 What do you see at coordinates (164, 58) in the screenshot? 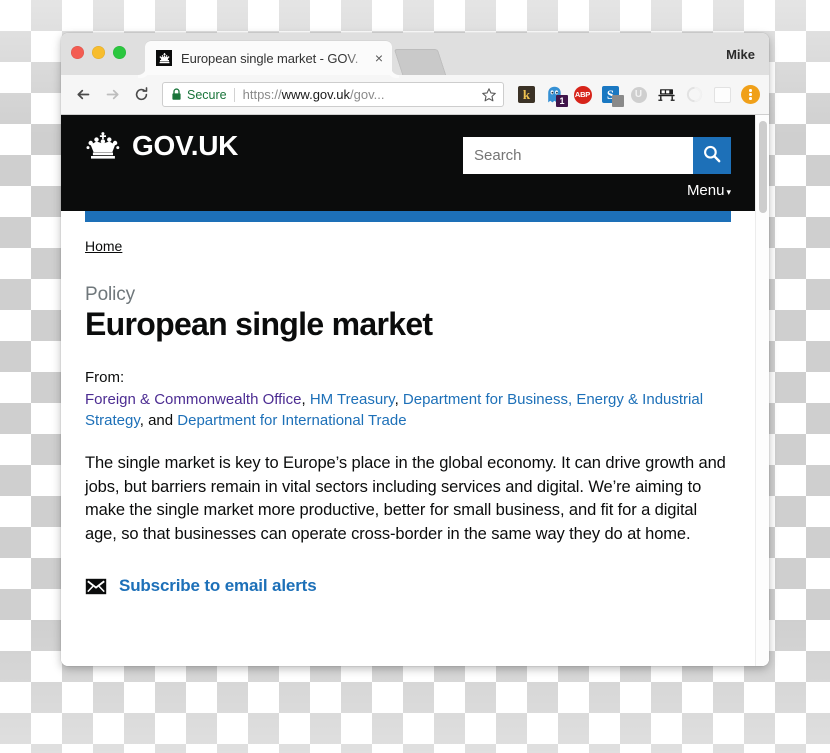
I see `govuk-crown-favicon` at bounding box center [164, 58].